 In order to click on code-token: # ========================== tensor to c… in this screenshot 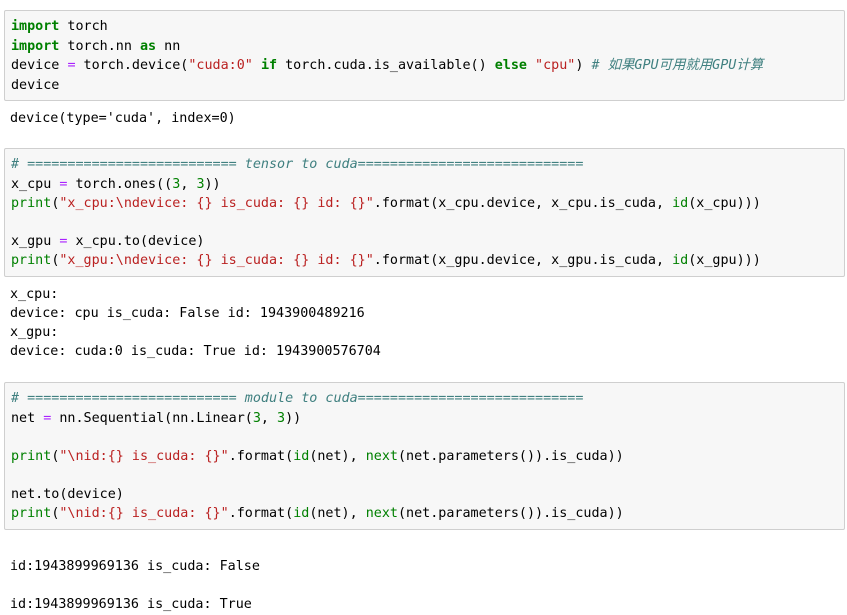, I will do `click(297, 164)`.